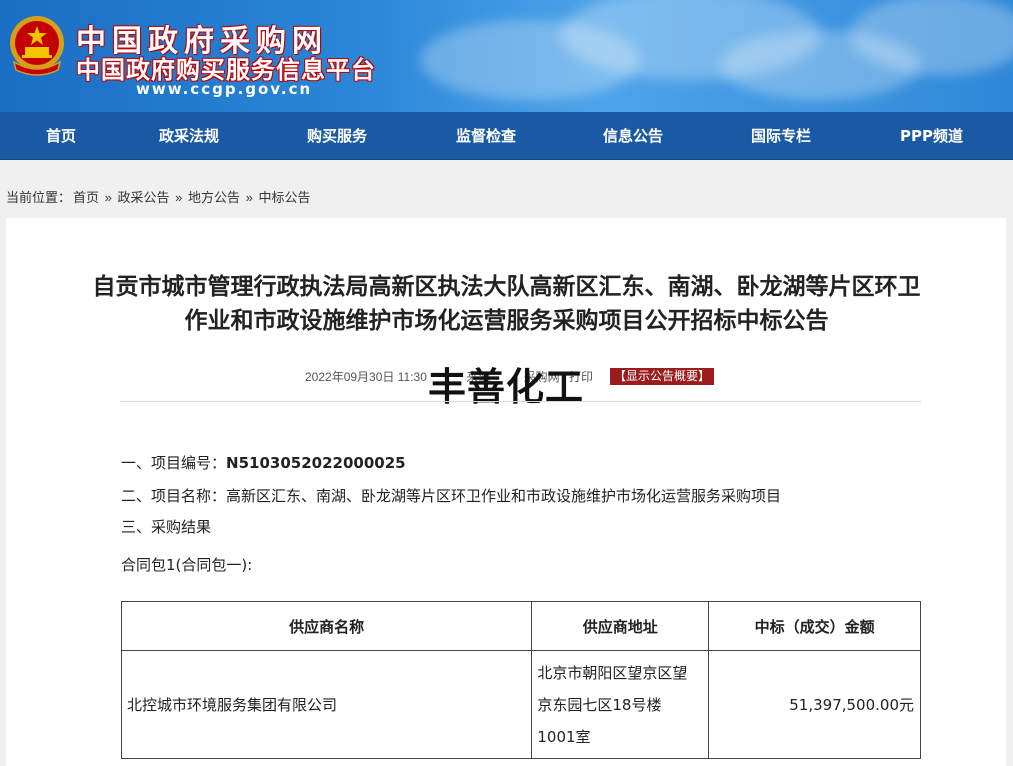 This screenshot has height=766, width=1013. I want to click on address-line-3: 1001室, so click(564, 736).